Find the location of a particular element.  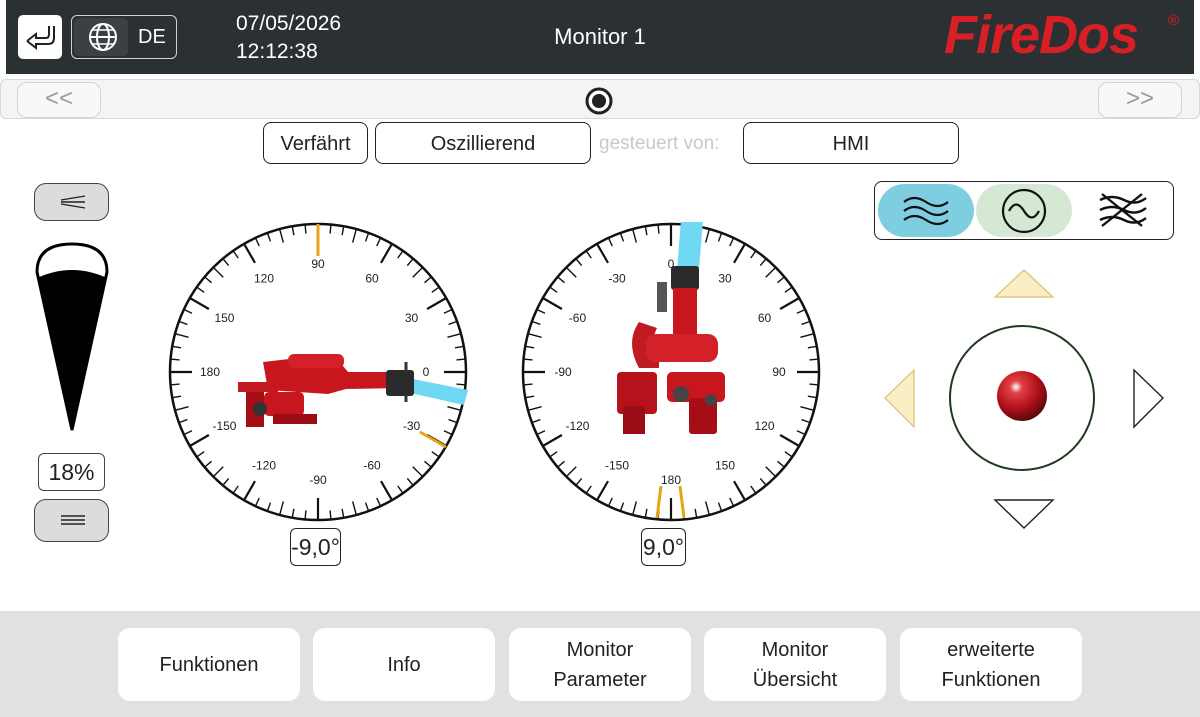

footer-button-funktionen: Funktionen is located at coordinates (209, 664).